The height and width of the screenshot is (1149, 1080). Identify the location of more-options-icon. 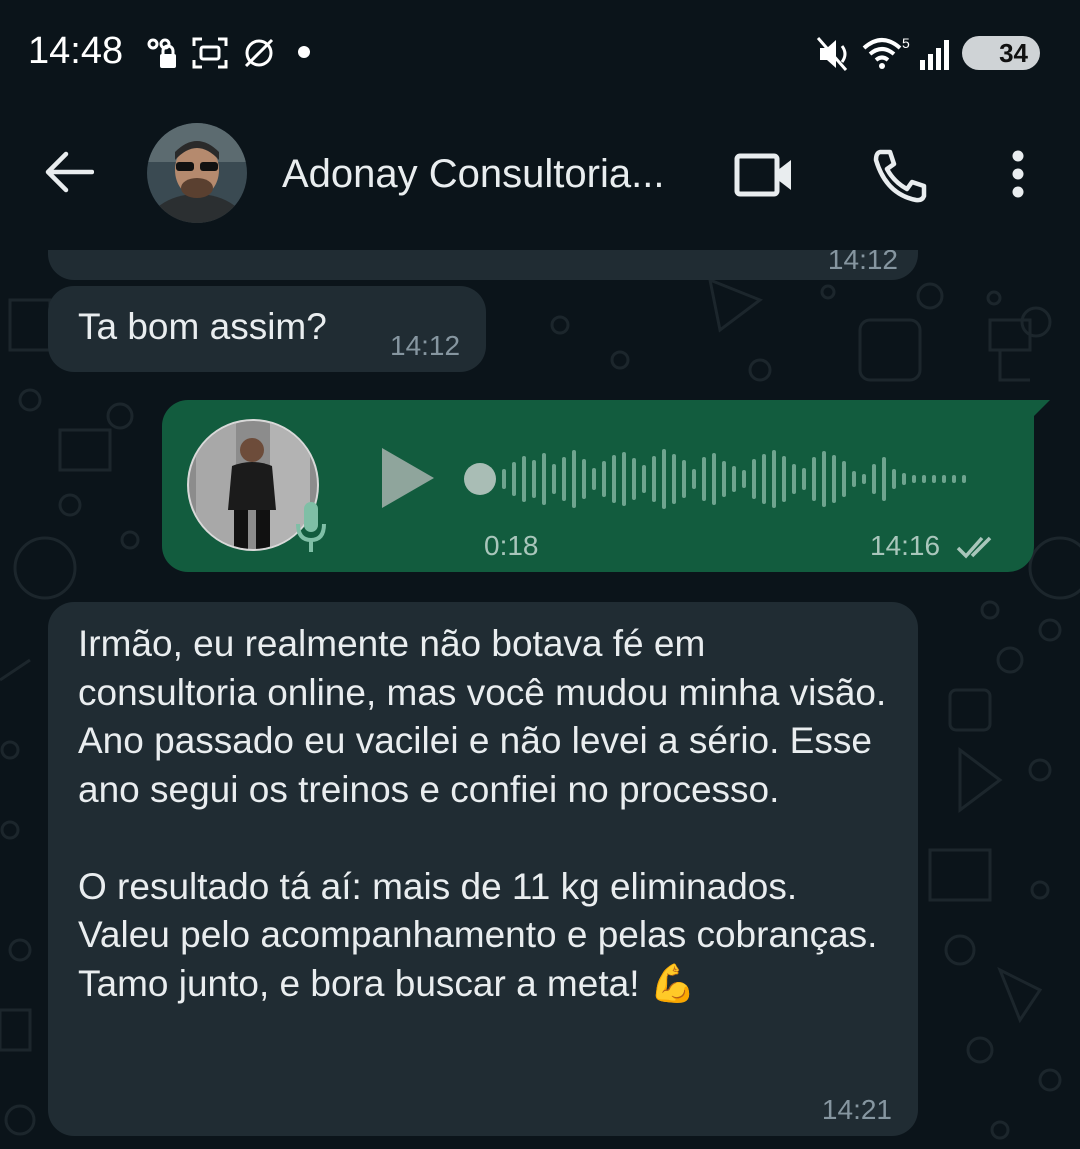
(1018, 176).